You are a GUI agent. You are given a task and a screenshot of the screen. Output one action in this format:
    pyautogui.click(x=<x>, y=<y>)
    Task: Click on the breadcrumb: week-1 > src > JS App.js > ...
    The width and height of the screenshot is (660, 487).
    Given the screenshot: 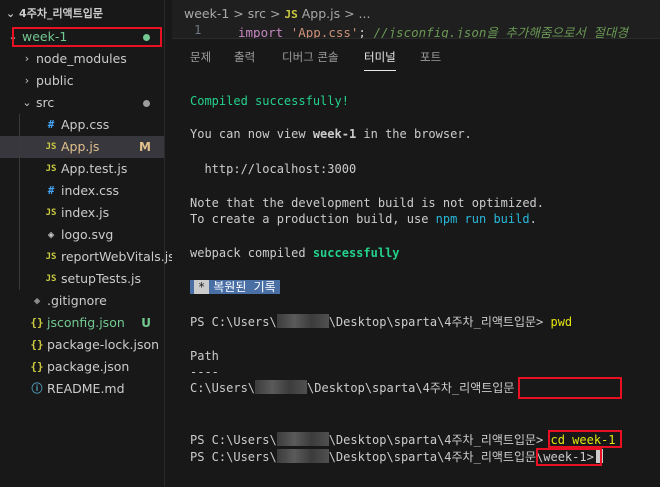 What is the action you would take?
    pyautogui.click(x=277, y=13)
    